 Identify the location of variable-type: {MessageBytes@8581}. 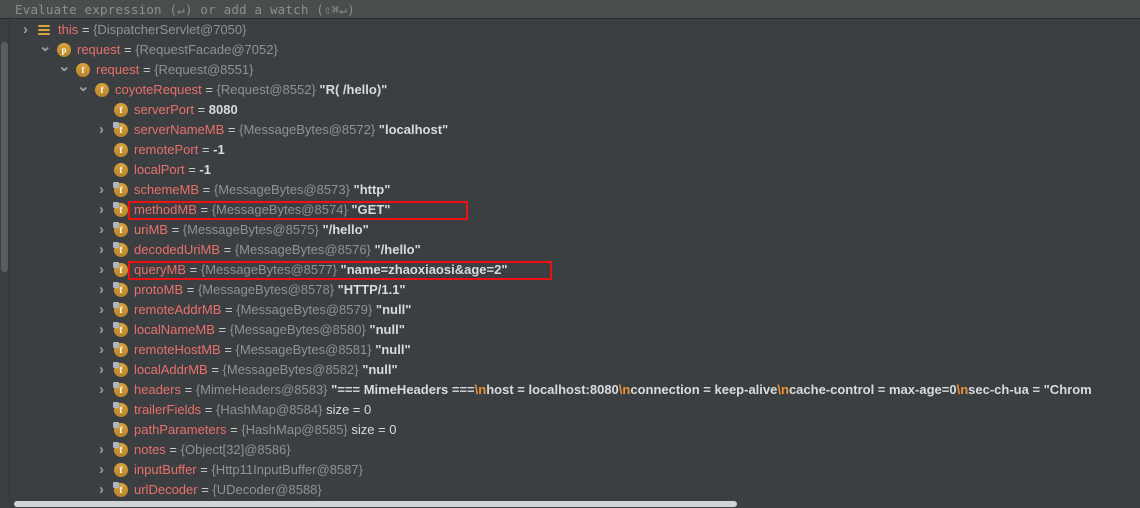
(303, 349).